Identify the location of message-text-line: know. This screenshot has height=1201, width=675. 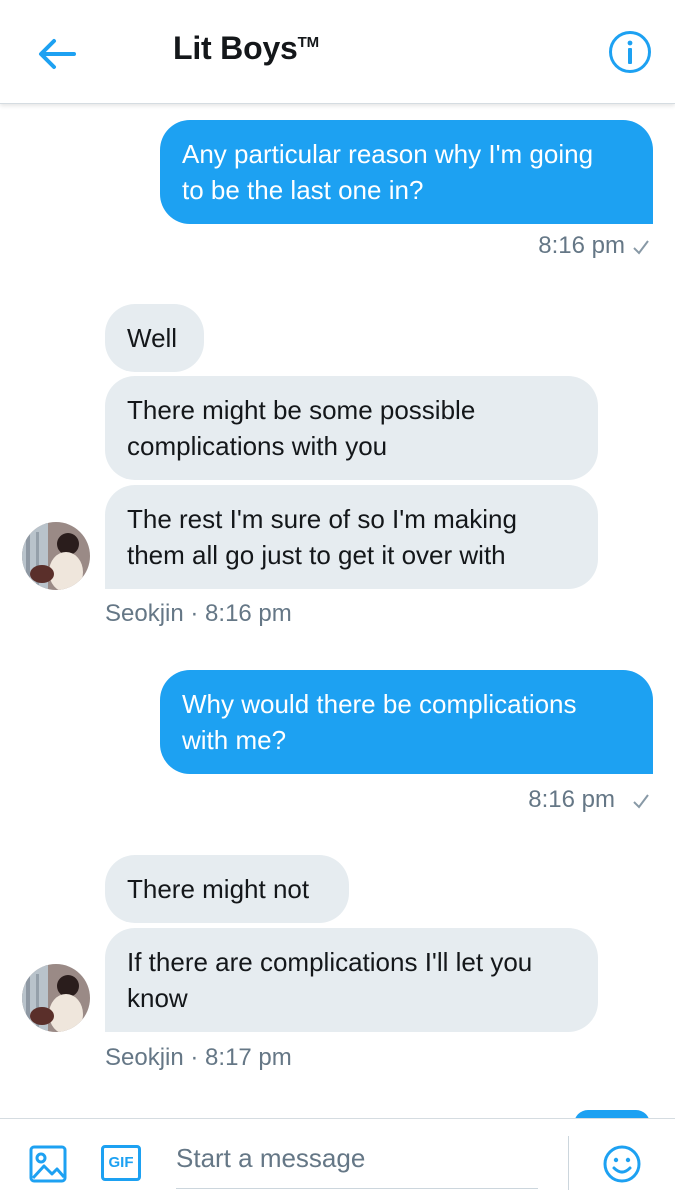
(157, 998).